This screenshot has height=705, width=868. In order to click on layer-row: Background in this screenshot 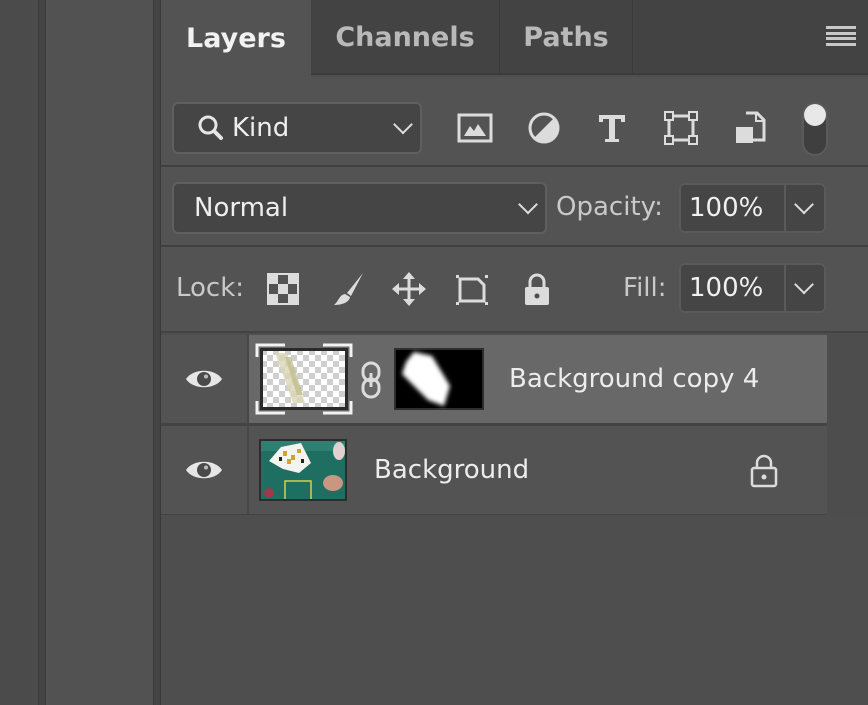, I will do `click(494, 471)`.